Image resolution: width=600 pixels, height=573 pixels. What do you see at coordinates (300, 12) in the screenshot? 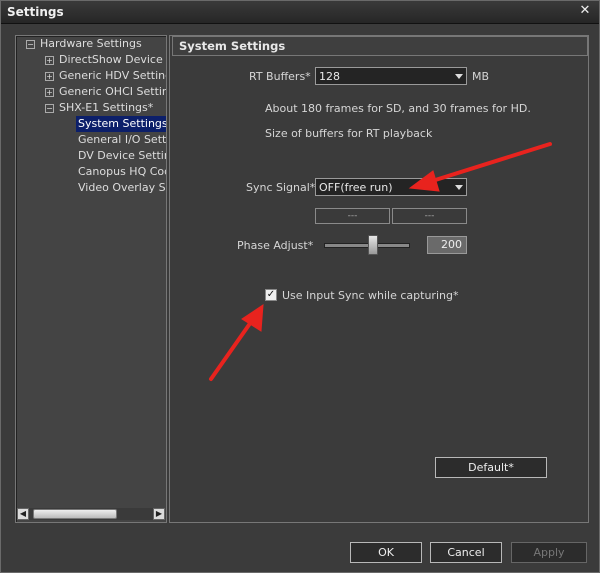
I see `title-bar: Settings ✕` at bounding box center [300, 12].